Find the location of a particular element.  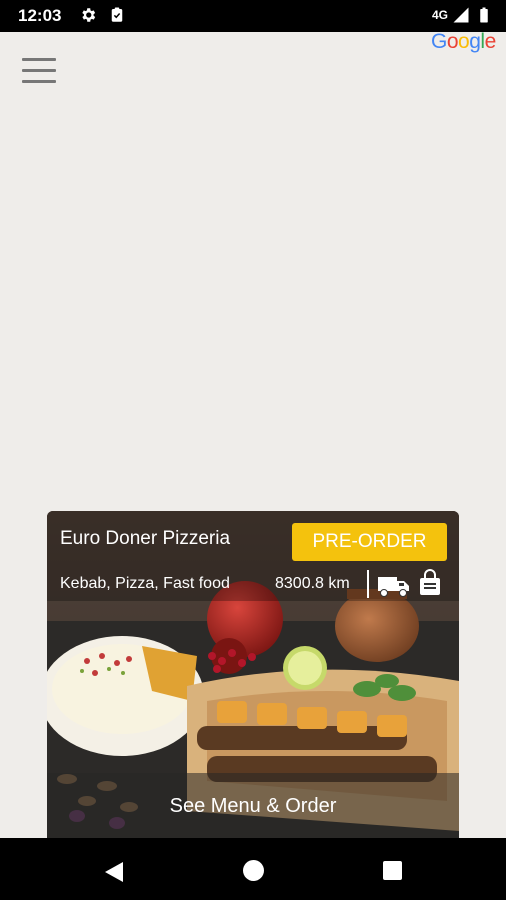

back-icon is located at coordinates (114, 872).